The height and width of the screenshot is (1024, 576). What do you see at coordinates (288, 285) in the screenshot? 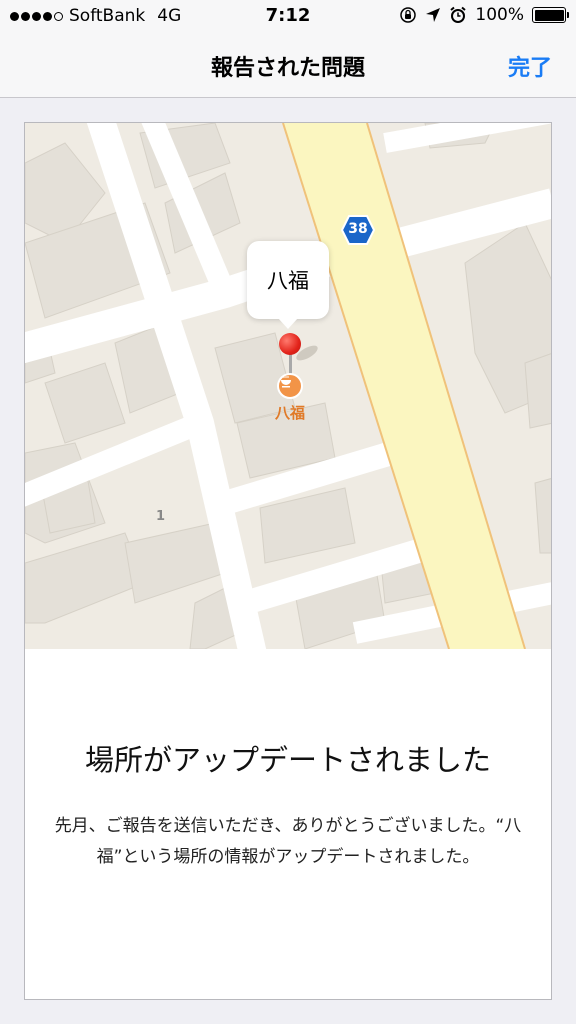
I see `place-callout: 八福` at bounding box center [288, 285].